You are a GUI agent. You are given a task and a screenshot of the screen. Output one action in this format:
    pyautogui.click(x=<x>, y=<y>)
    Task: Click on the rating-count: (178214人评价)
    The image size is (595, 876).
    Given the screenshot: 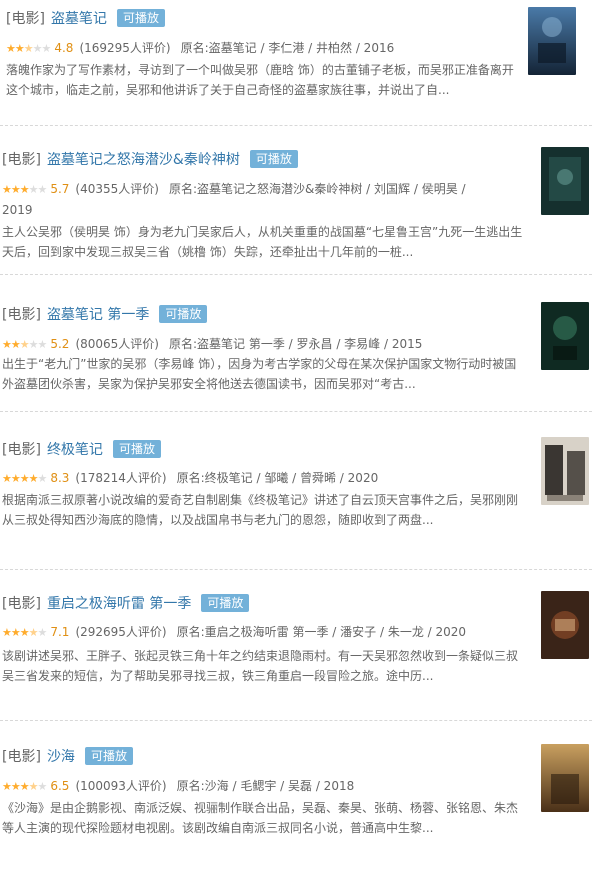 What is the action you would take?
    pyautogui.click(x=121, y=478)
    